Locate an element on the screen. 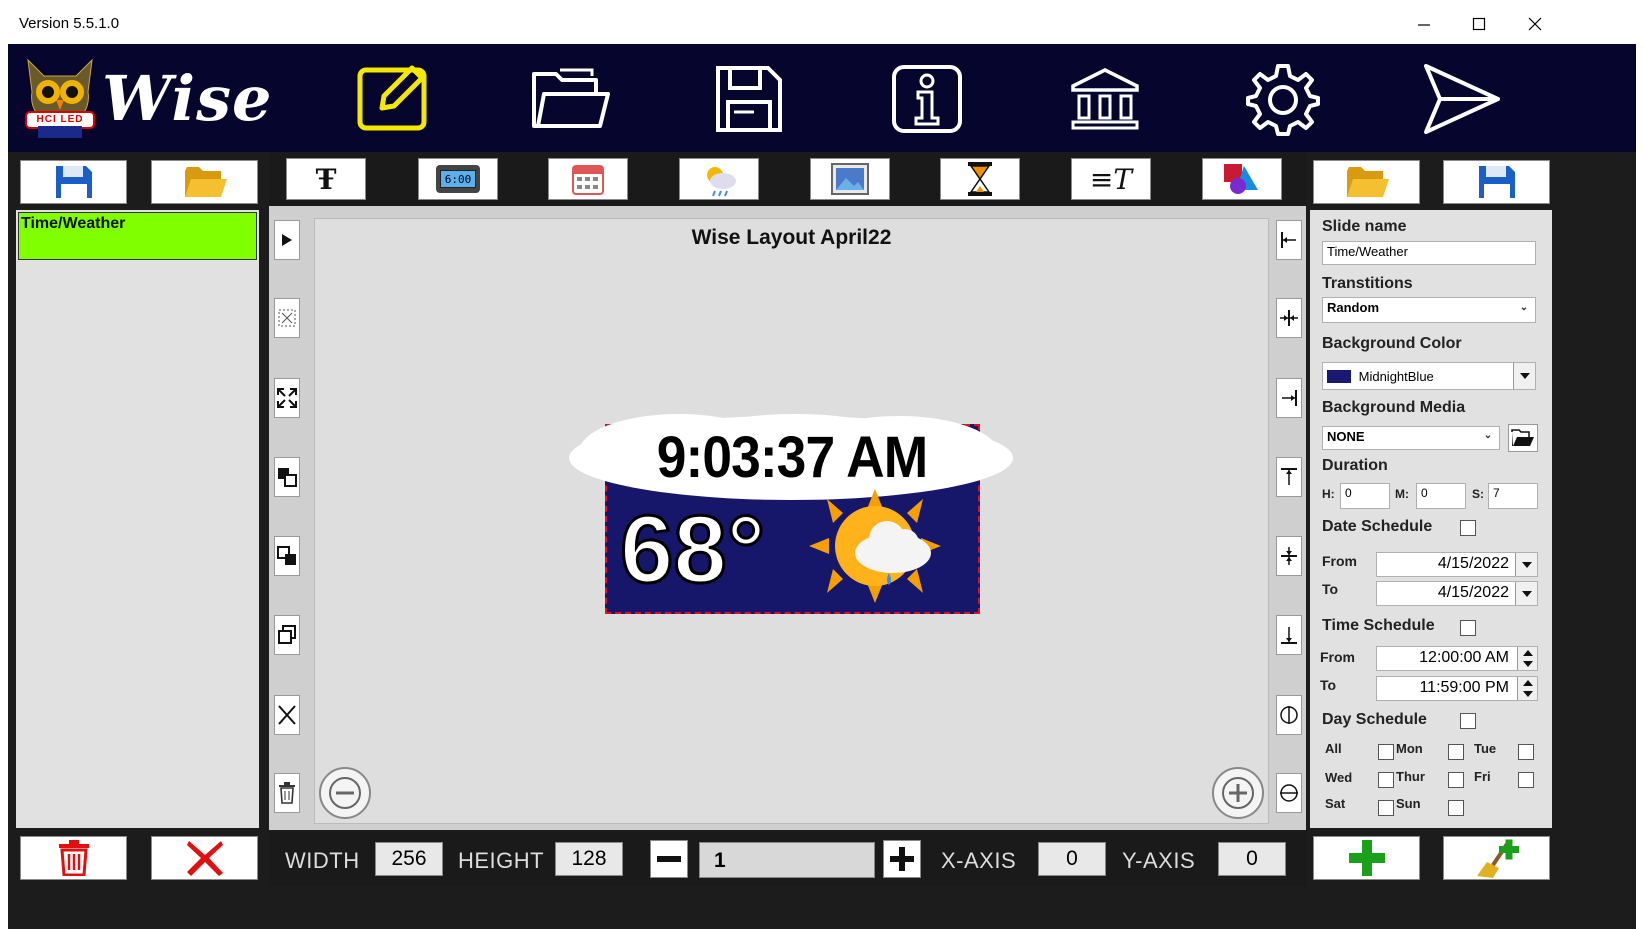 Image resolution: width=1644 pixels, height=929 pixels. delete-slide-button is located at coordinates (73, 858).